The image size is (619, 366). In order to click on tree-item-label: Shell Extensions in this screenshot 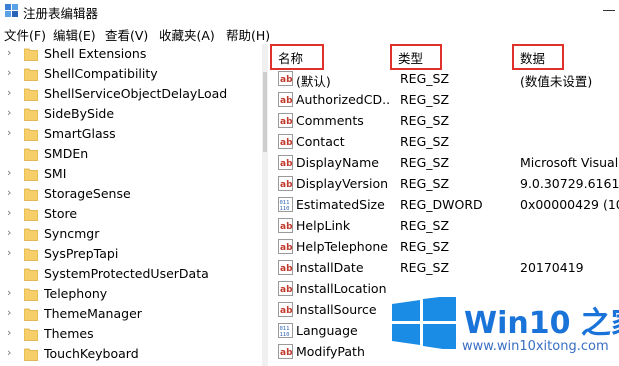, I will do `click(95, 53)`.